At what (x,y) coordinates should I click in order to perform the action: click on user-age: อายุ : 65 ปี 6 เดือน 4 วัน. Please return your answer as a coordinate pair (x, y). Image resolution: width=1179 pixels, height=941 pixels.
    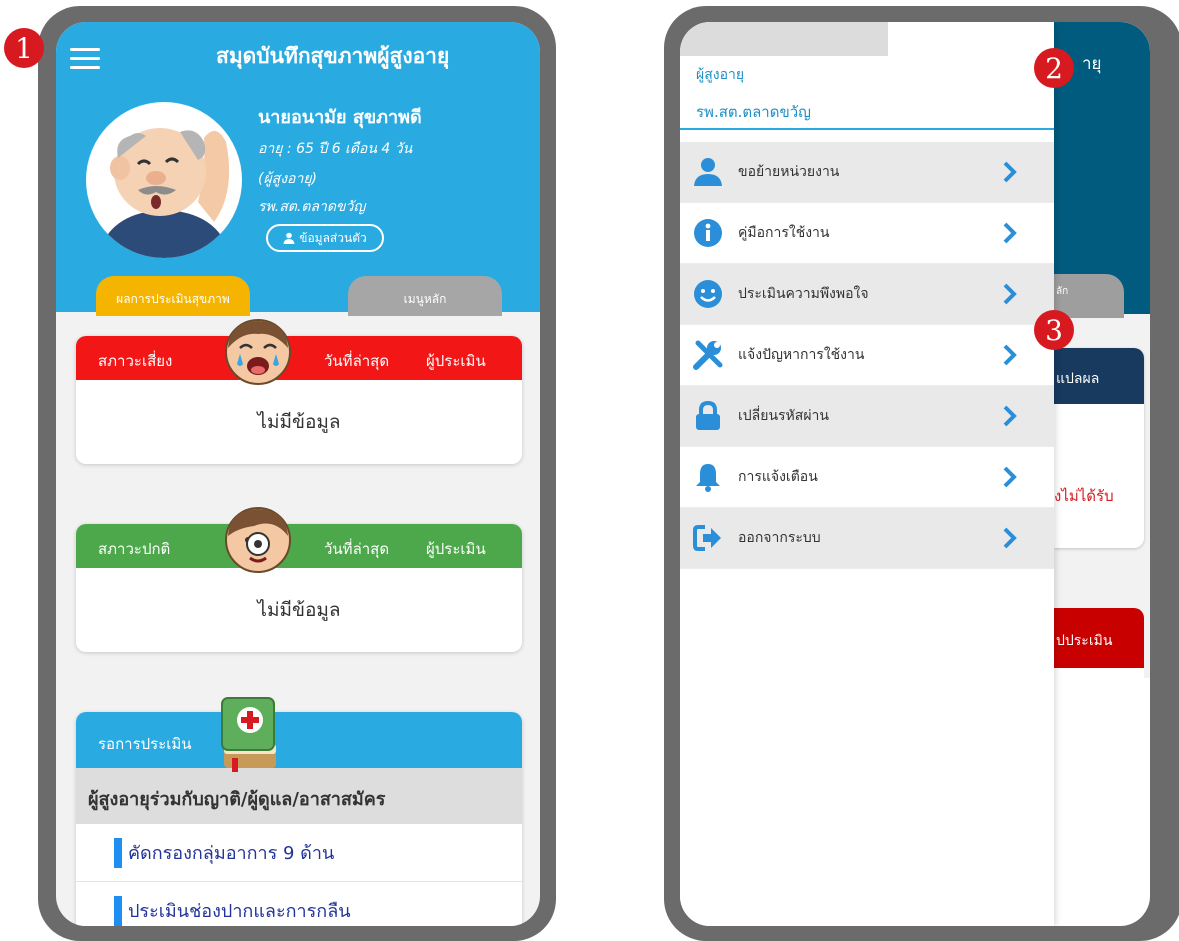
    Looking at the image, I should click on (335, 149).